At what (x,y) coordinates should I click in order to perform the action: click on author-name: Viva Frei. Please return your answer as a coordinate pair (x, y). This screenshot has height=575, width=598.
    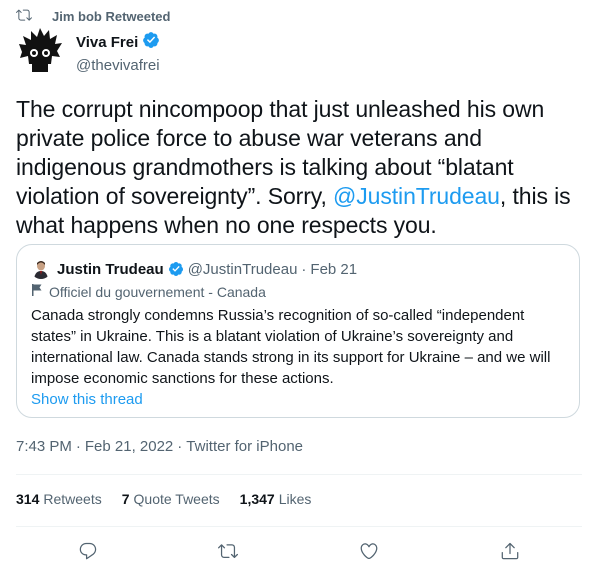
    Looking at the image, I should click on (107, 42).